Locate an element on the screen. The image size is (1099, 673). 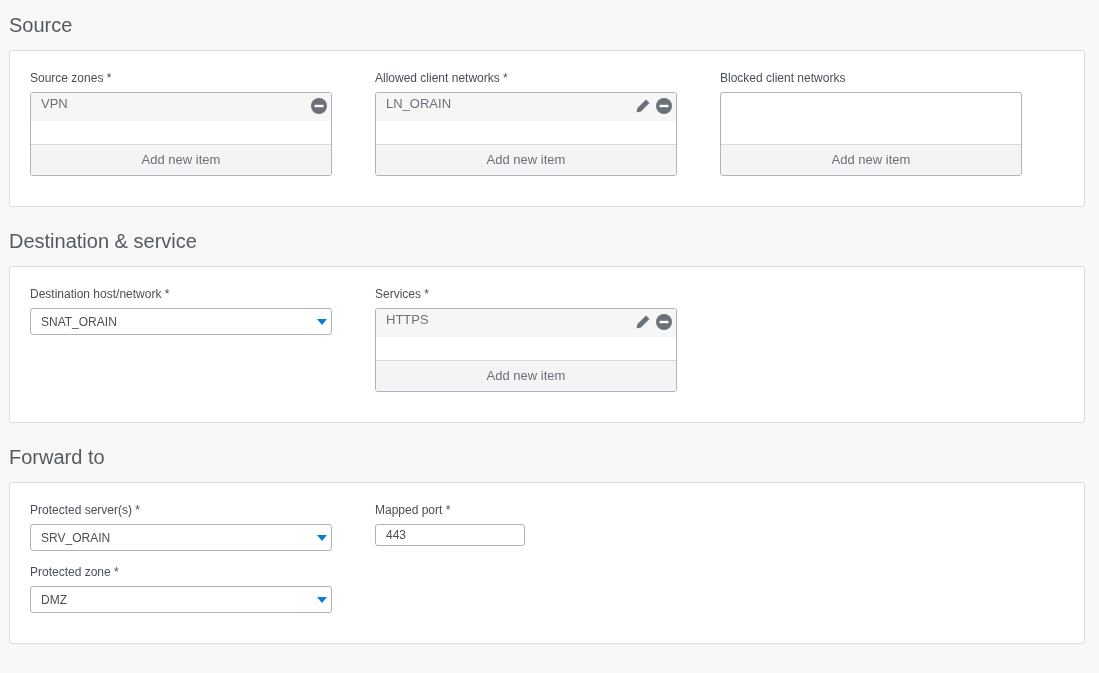
field-label: Protected server(s) * is located at coordinates (86, 510).